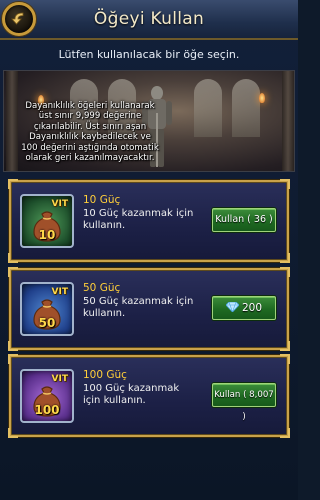  What do you see at coordinates (90, 158) in the screenshot?
I see `banner-line: olarak geri kazanılmayacaktır.` at bounding box center [90, 158].